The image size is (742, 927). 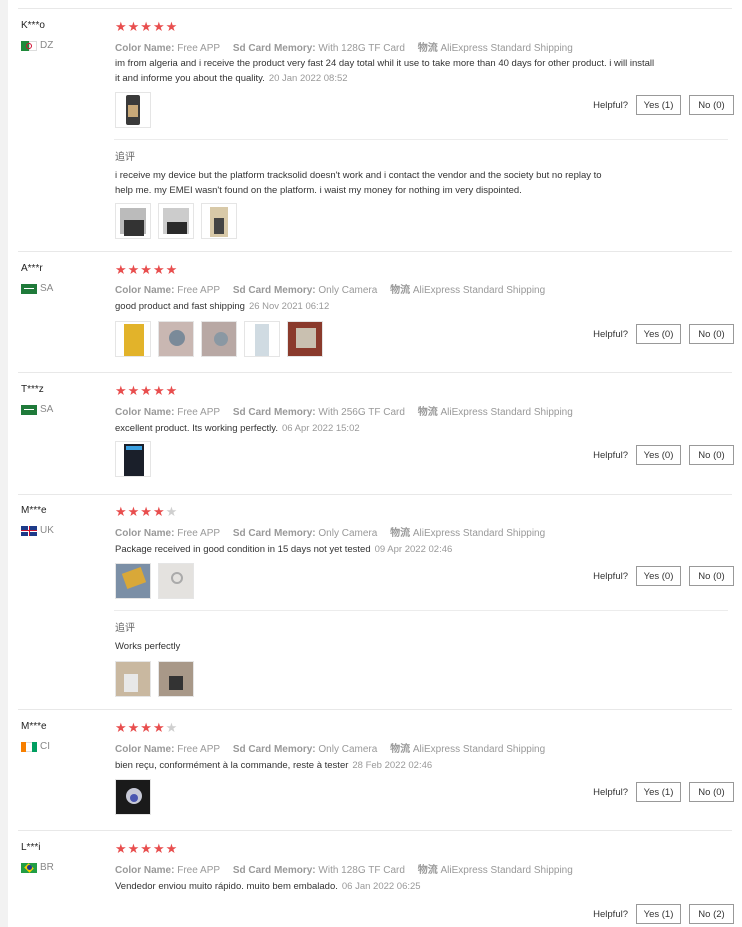 I want to click on helpful-no-button: No (2), so click(x=711, y=914).